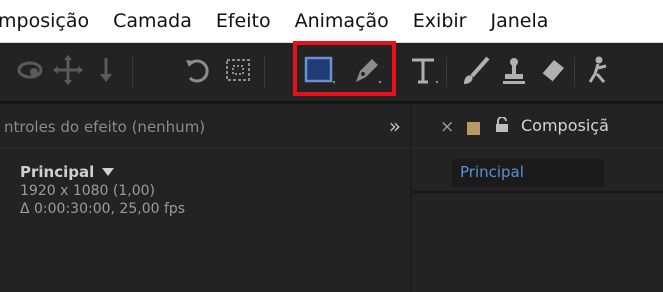 The width and height of the screenshot is (663, 292). What do you see at coordinates (423, 70) in the screenshot?
I see `type-tool-icon` at bounding box center [423, 70].